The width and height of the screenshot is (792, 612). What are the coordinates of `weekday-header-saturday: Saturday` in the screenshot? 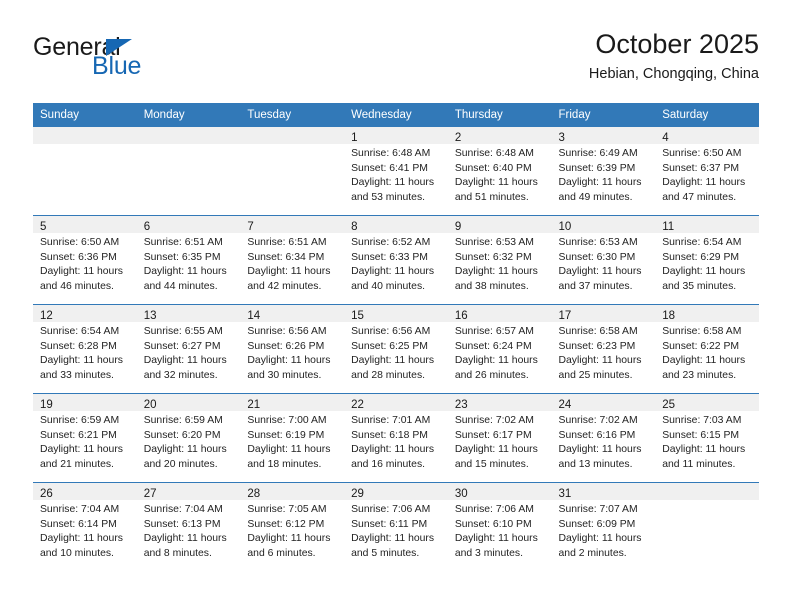 It's located at (707, 115).